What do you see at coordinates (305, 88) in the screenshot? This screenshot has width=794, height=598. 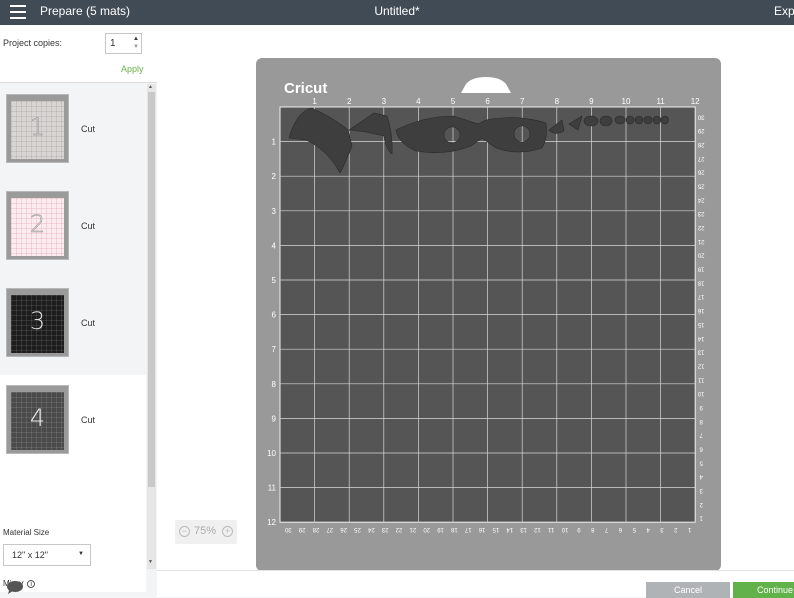 I see `cricut-logo: Cricut` at bounding box center [305, 88].